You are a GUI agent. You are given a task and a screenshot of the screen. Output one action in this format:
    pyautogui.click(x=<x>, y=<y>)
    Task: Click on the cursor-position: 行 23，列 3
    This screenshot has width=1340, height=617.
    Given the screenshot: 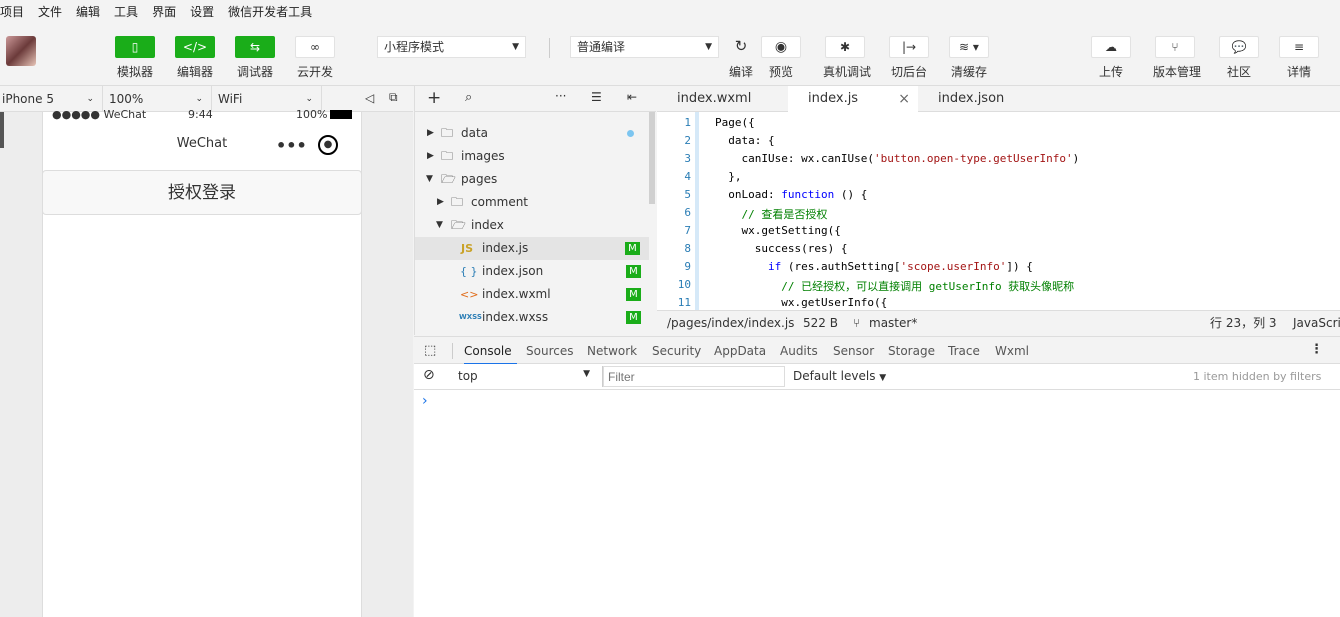 What is the action you would take?
    pyautogui.click(x=1243, y=323)
    